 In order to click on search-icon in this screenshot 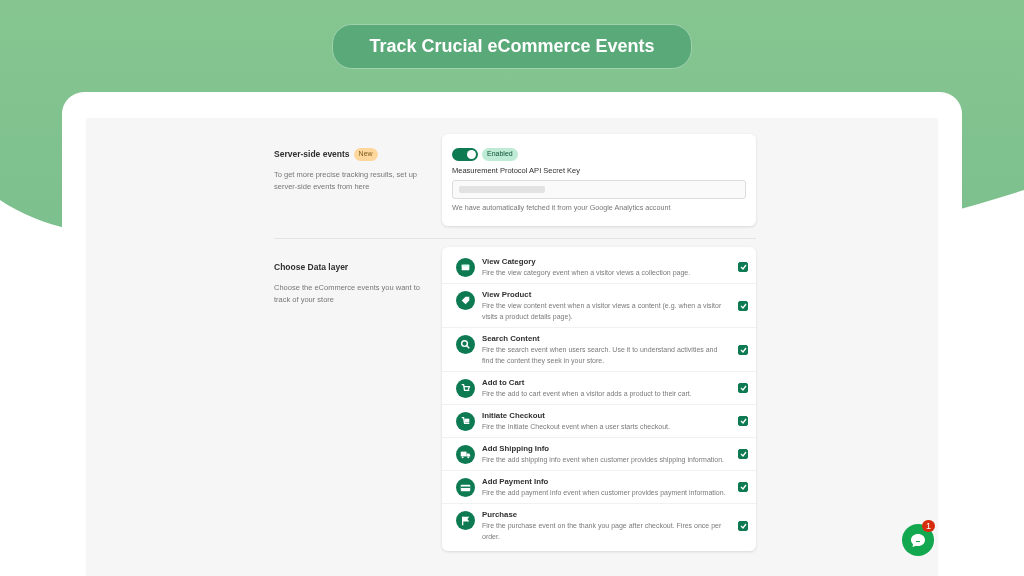, I will do `click(465, 345)`.